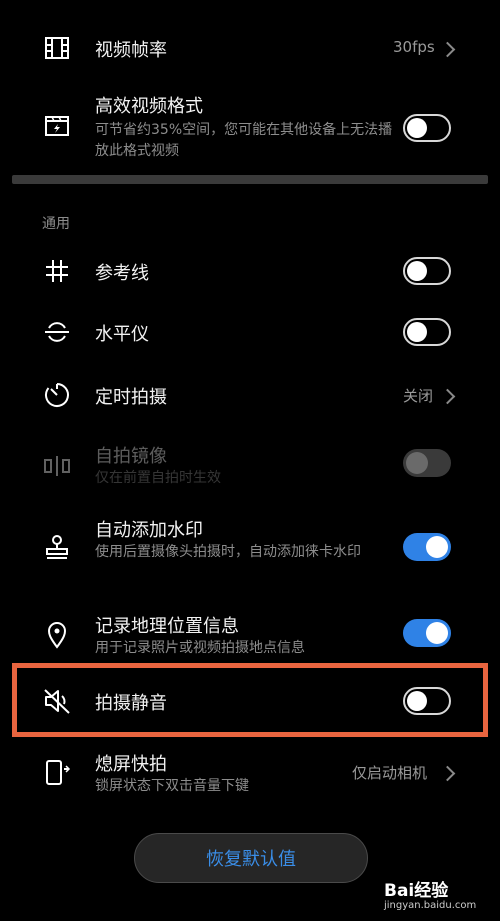  Describe the element at coordinates (250, 773) in the screenshot. I see `setting-snapshot: 熄屏快拍 锁屏状态下双击音量下键 仅启动相机` at that location.